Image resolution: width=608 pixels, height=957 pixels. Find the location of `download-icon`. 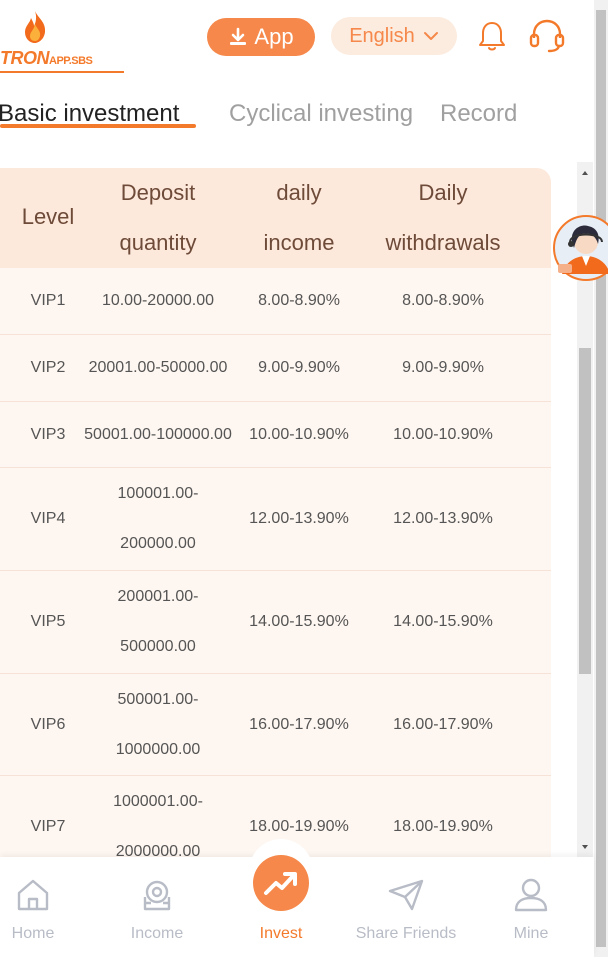

download-icon is located at coordinates (238, 36).